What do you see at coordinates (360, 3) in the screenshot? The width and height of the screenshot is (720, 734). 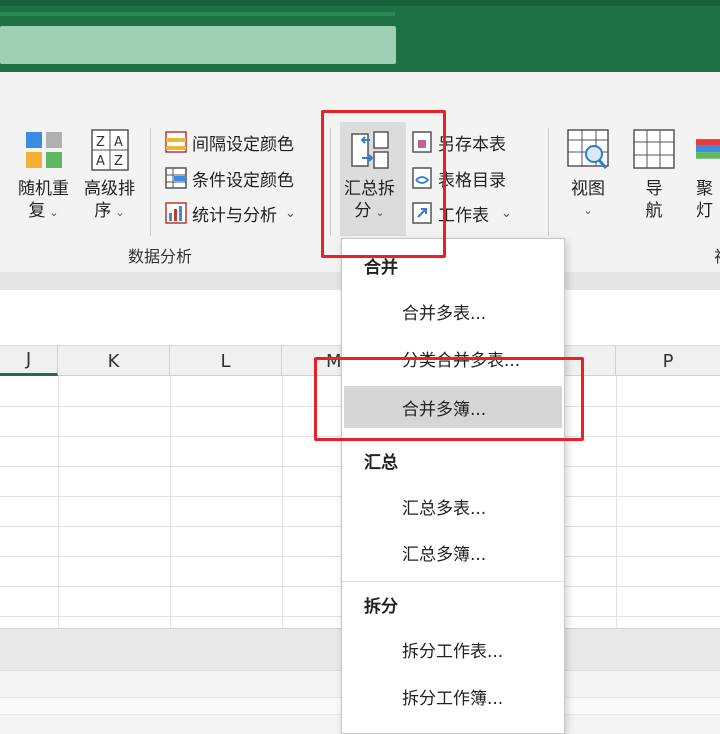 I see `title-stripe` at bounding box center [360, 3].